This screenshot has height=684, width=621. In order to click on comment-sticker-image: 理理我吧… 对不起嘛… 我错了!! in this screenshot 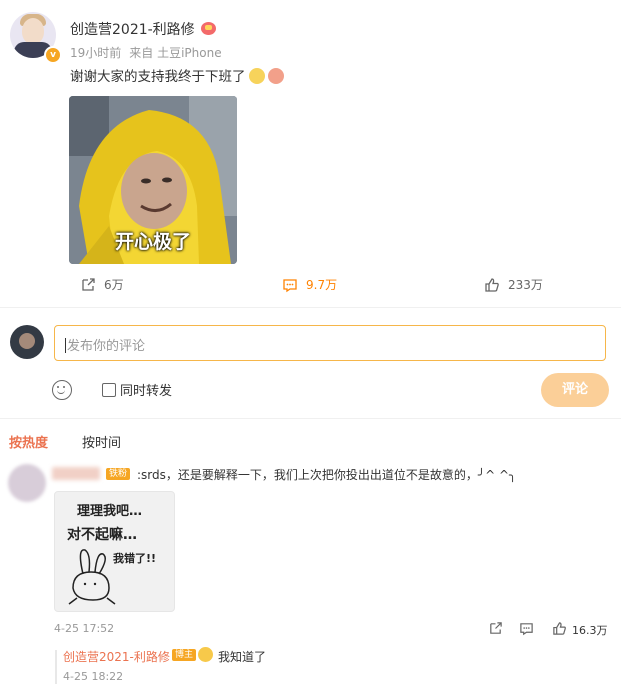, I will do `click(114, 551)`.